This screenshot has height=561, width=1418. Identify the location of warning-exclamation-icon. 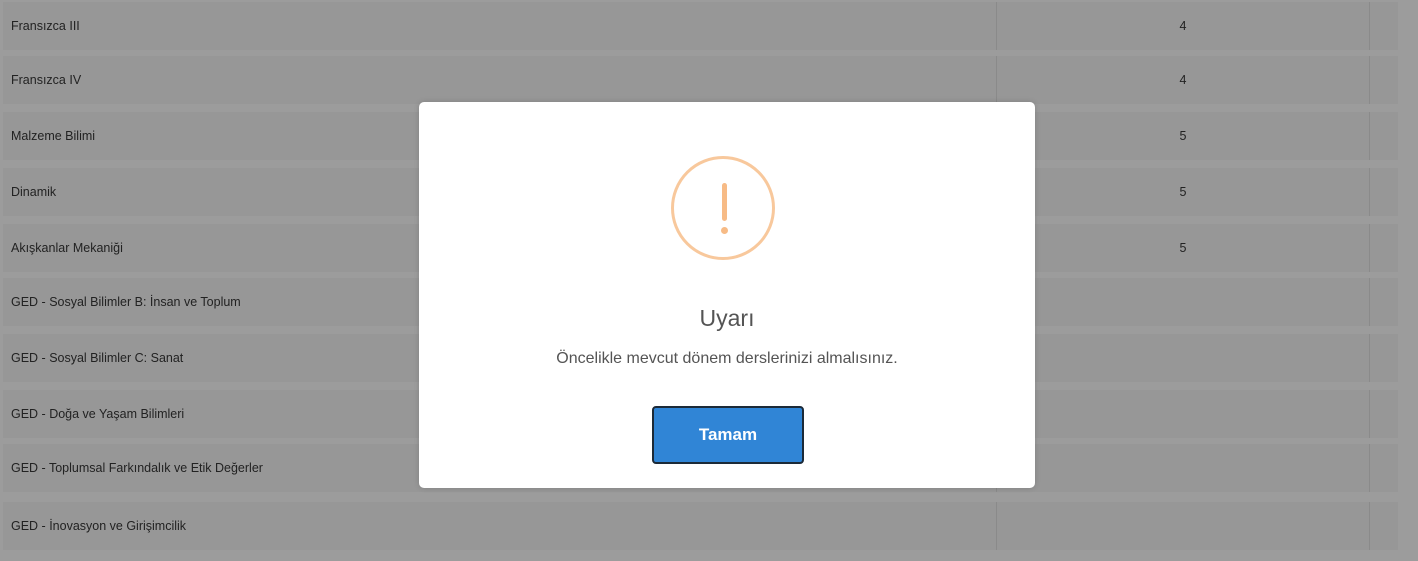
(723, 208).